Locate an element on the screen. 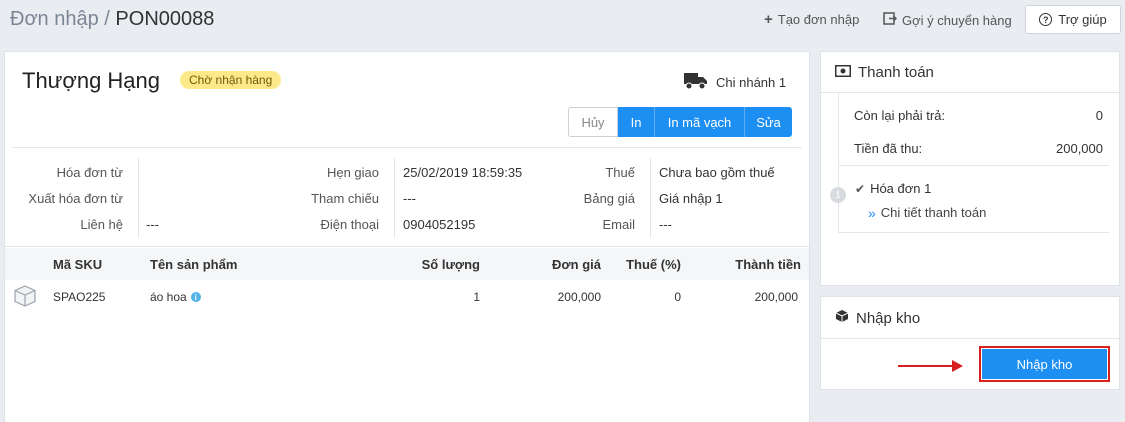  email-value: --- is located at coordinates (665, 224).